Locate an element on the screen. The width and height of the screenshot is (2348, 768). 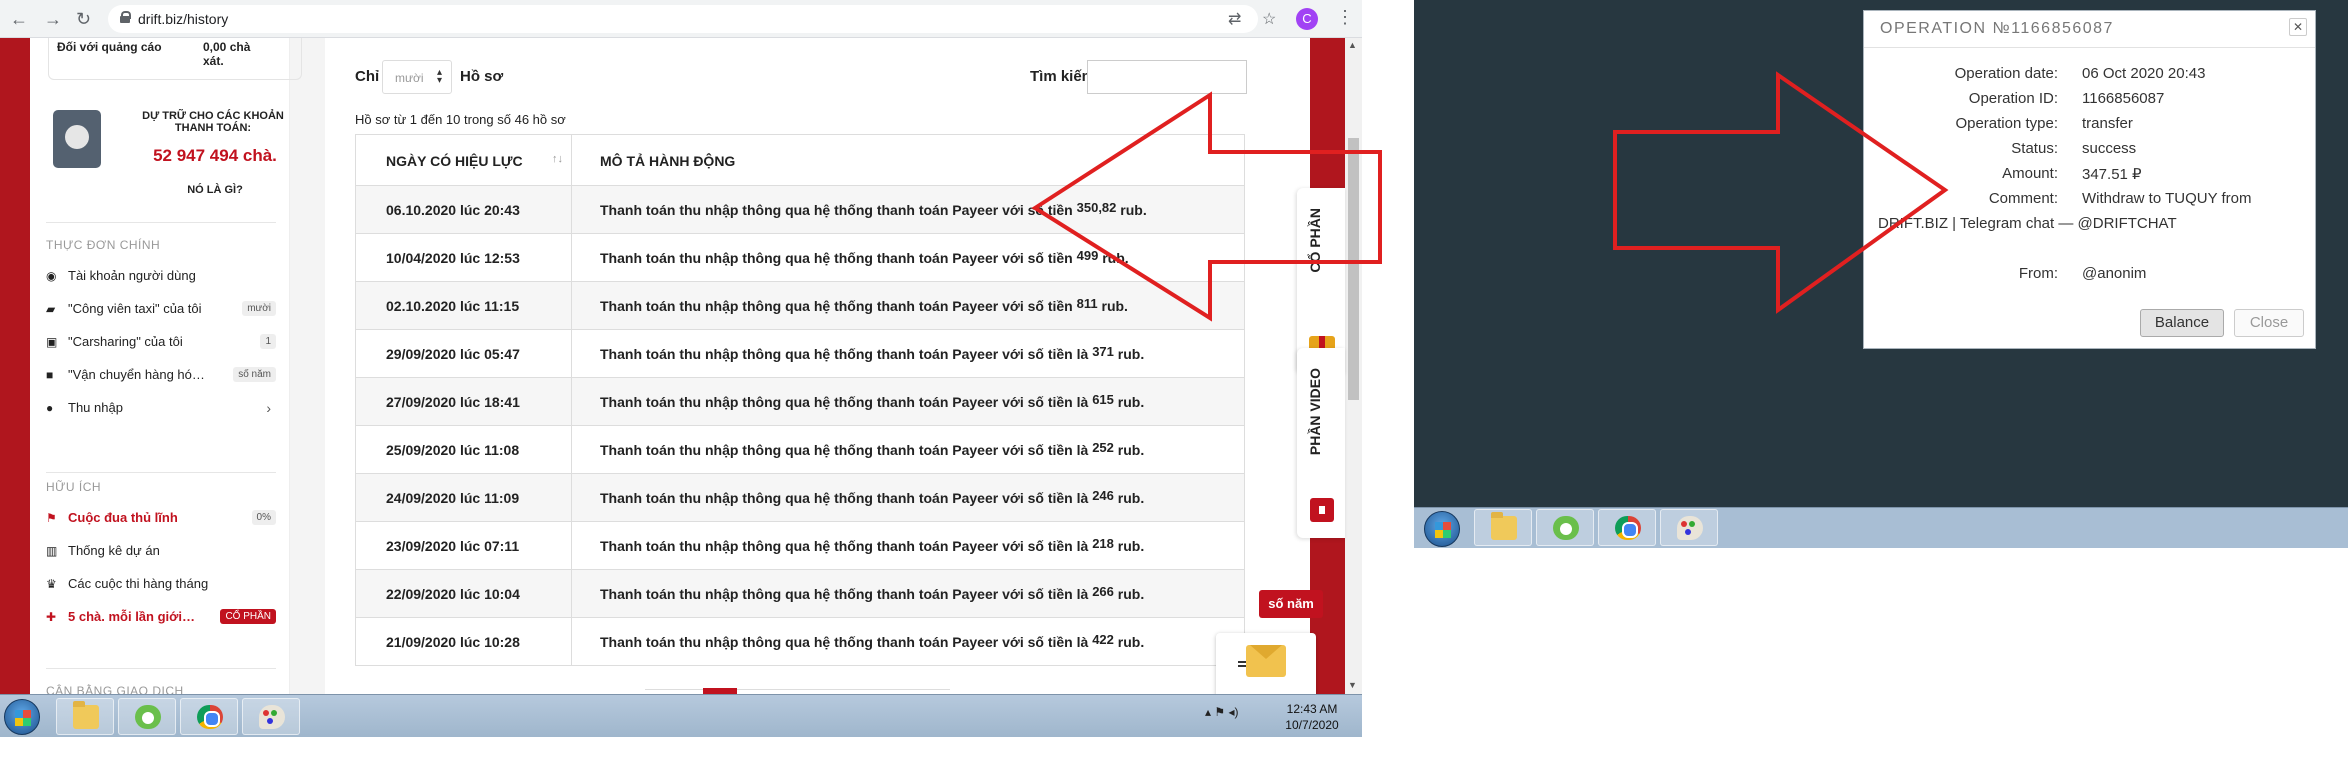
safe-icon is located at coordinates (77, 139).